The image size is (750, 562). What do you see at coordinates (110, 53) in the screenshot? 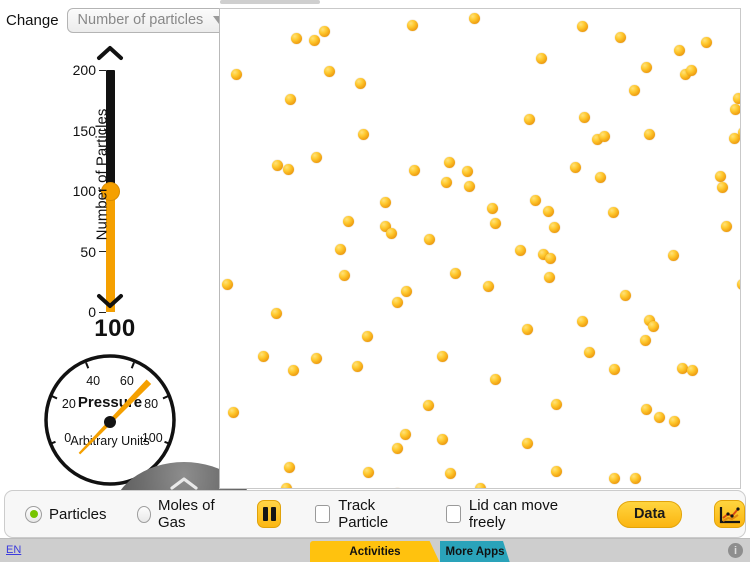
I see `slider-increment-button` at bounding box center [110, 53].